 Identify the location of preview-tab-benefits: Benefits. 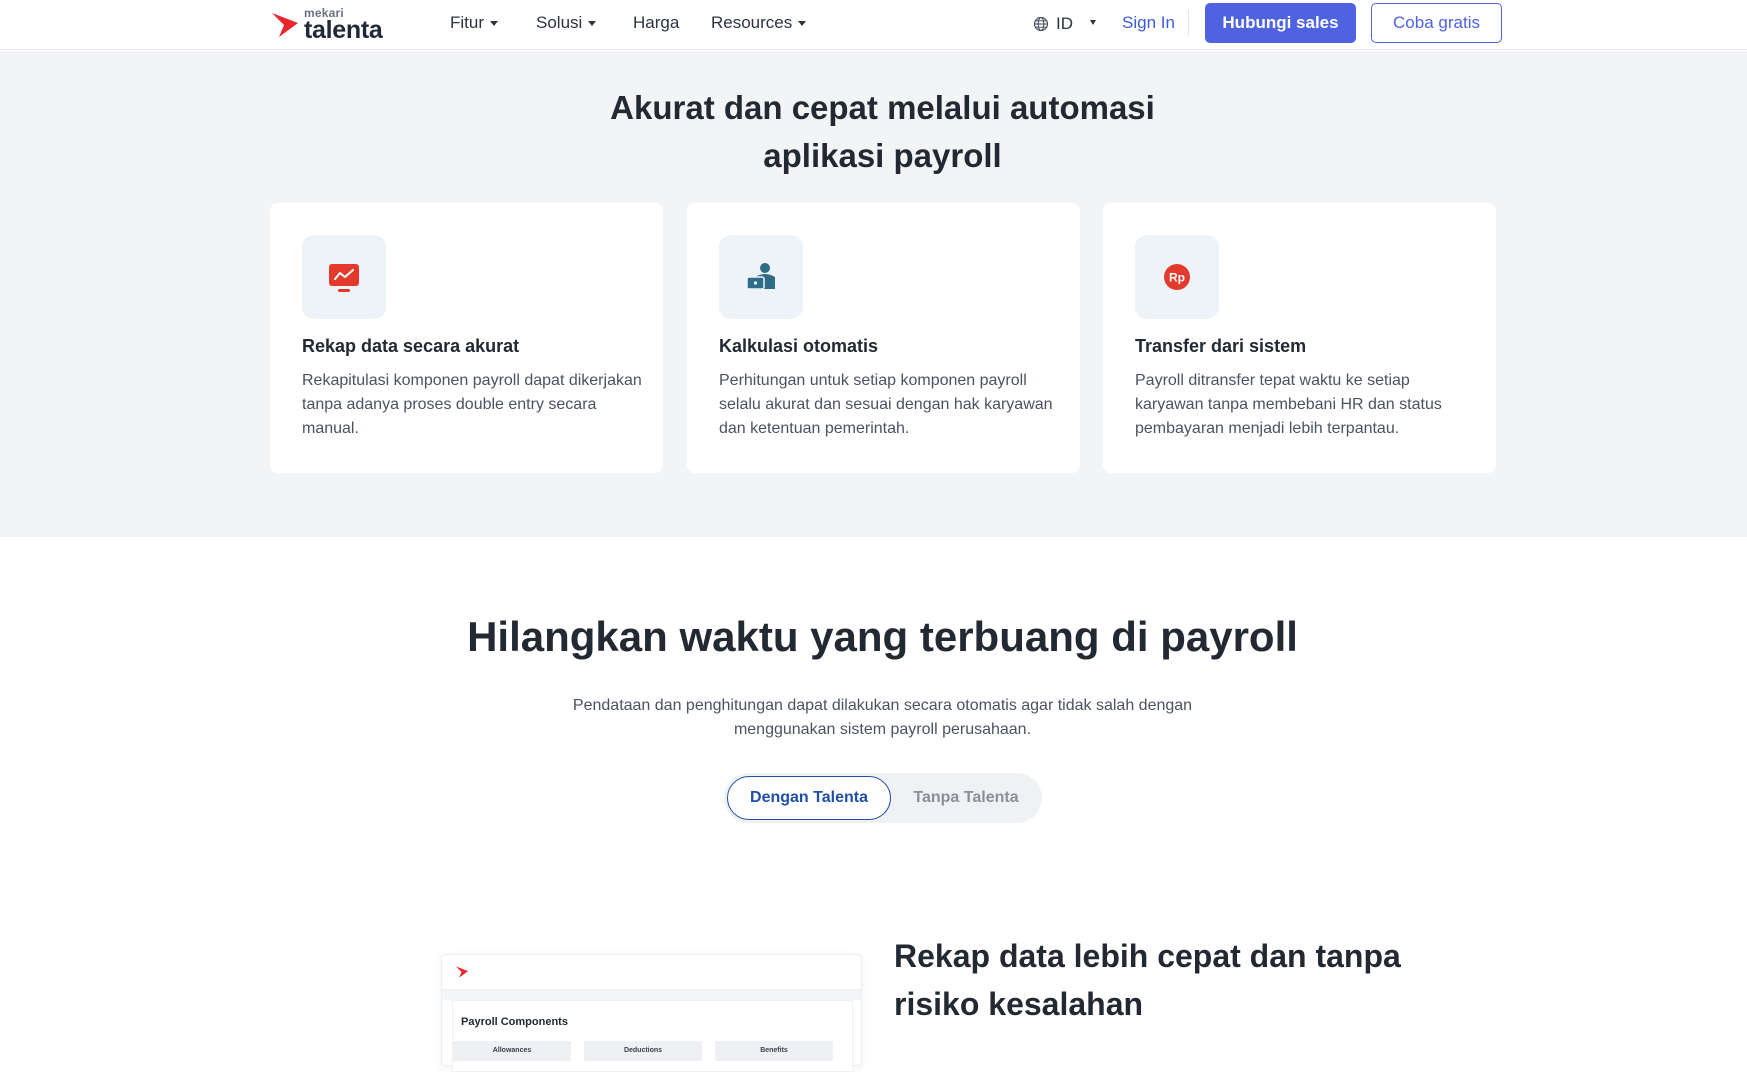
(774, 1051).